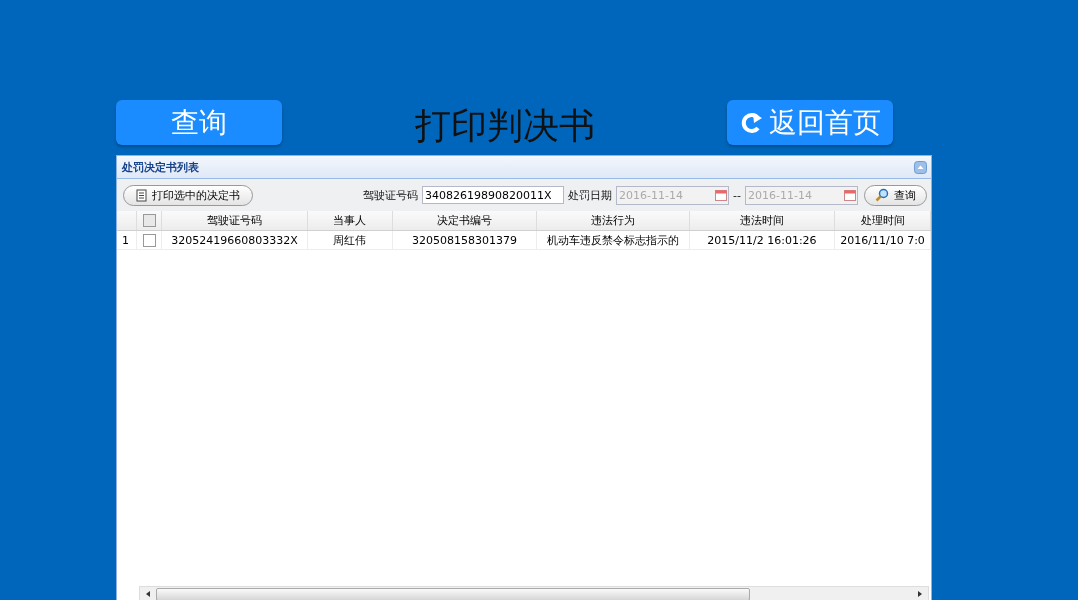 The height and width of the screenshot is (600, 1078). What do you see at coordinates (391, 195) in the screenshot?
I see `license-label: 驾驶证号码` at bounding box center [391, 195].